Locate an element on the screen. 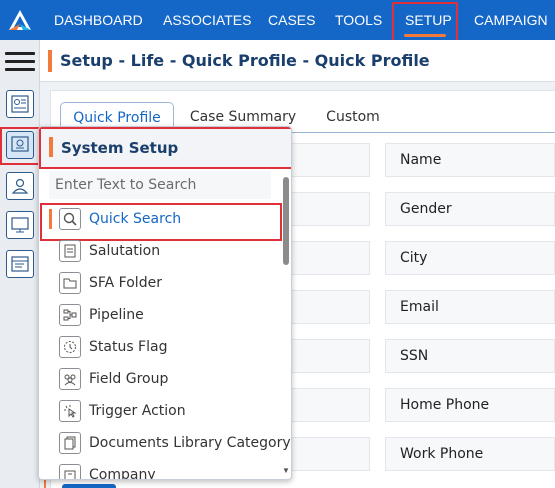 The height and width of the screenshot is (488, 555). field-label-email: Email is located at coordinates (419, 307).